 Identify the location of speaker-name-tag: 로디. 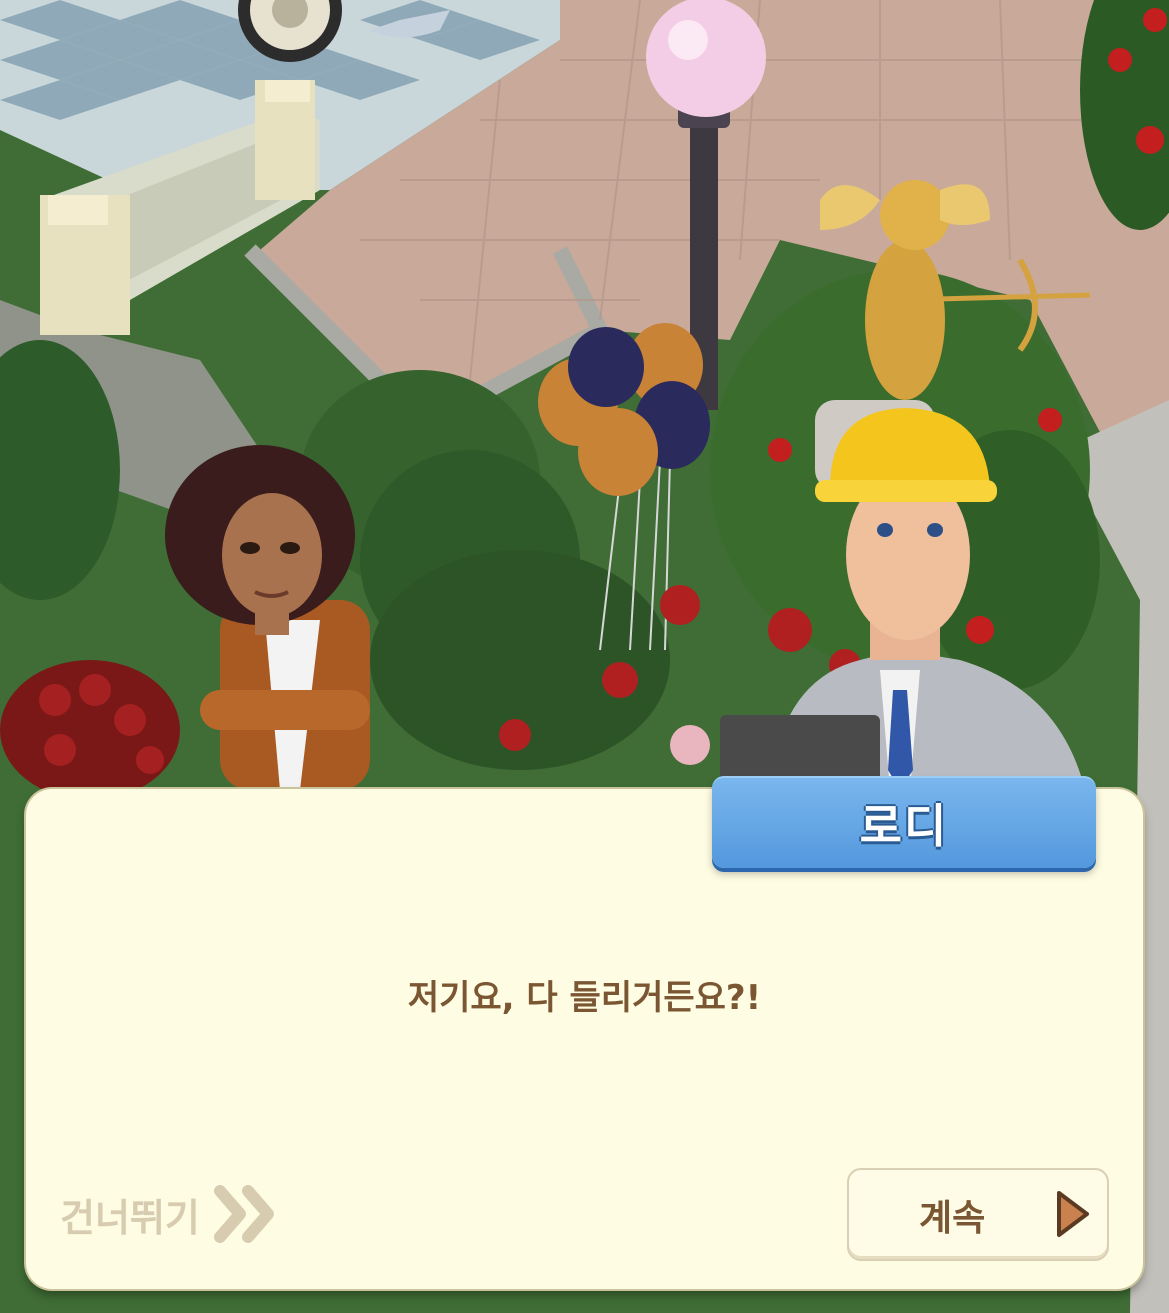
(904, 822).